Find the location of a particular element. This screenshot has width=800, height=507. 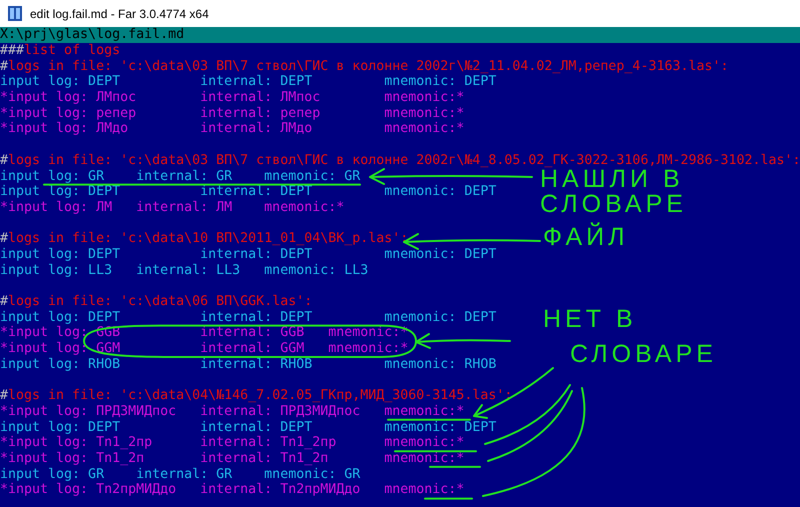

log-line: *input log: ЛМдо internal: ЛМдо mnemonic:* is located at coordinates (232, 129).